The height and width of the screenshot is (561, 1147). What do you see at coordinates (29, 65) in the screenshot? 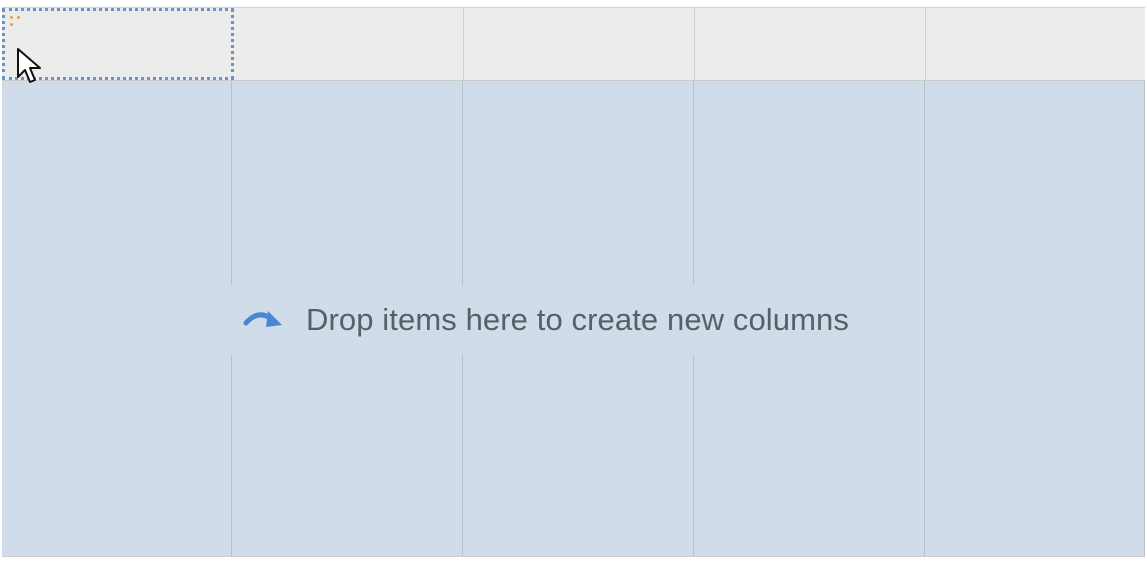
I see `mouse-cursor-icon` at bounding box center [29, 65].